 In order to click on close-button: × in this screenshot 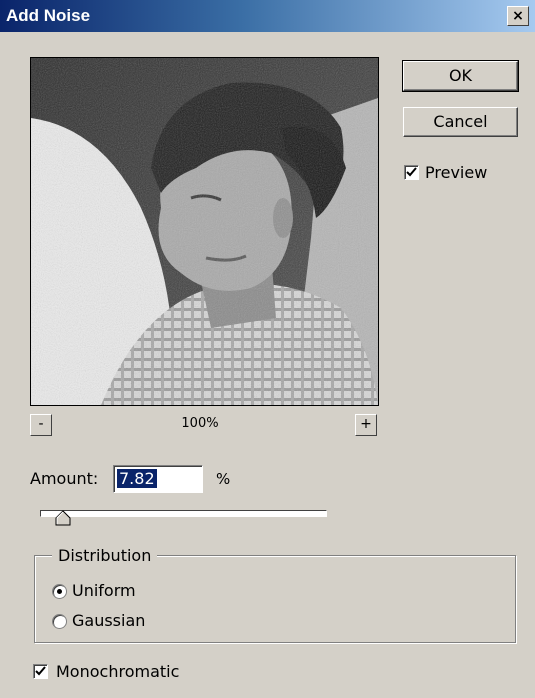, I will do `click(518, 16)`.